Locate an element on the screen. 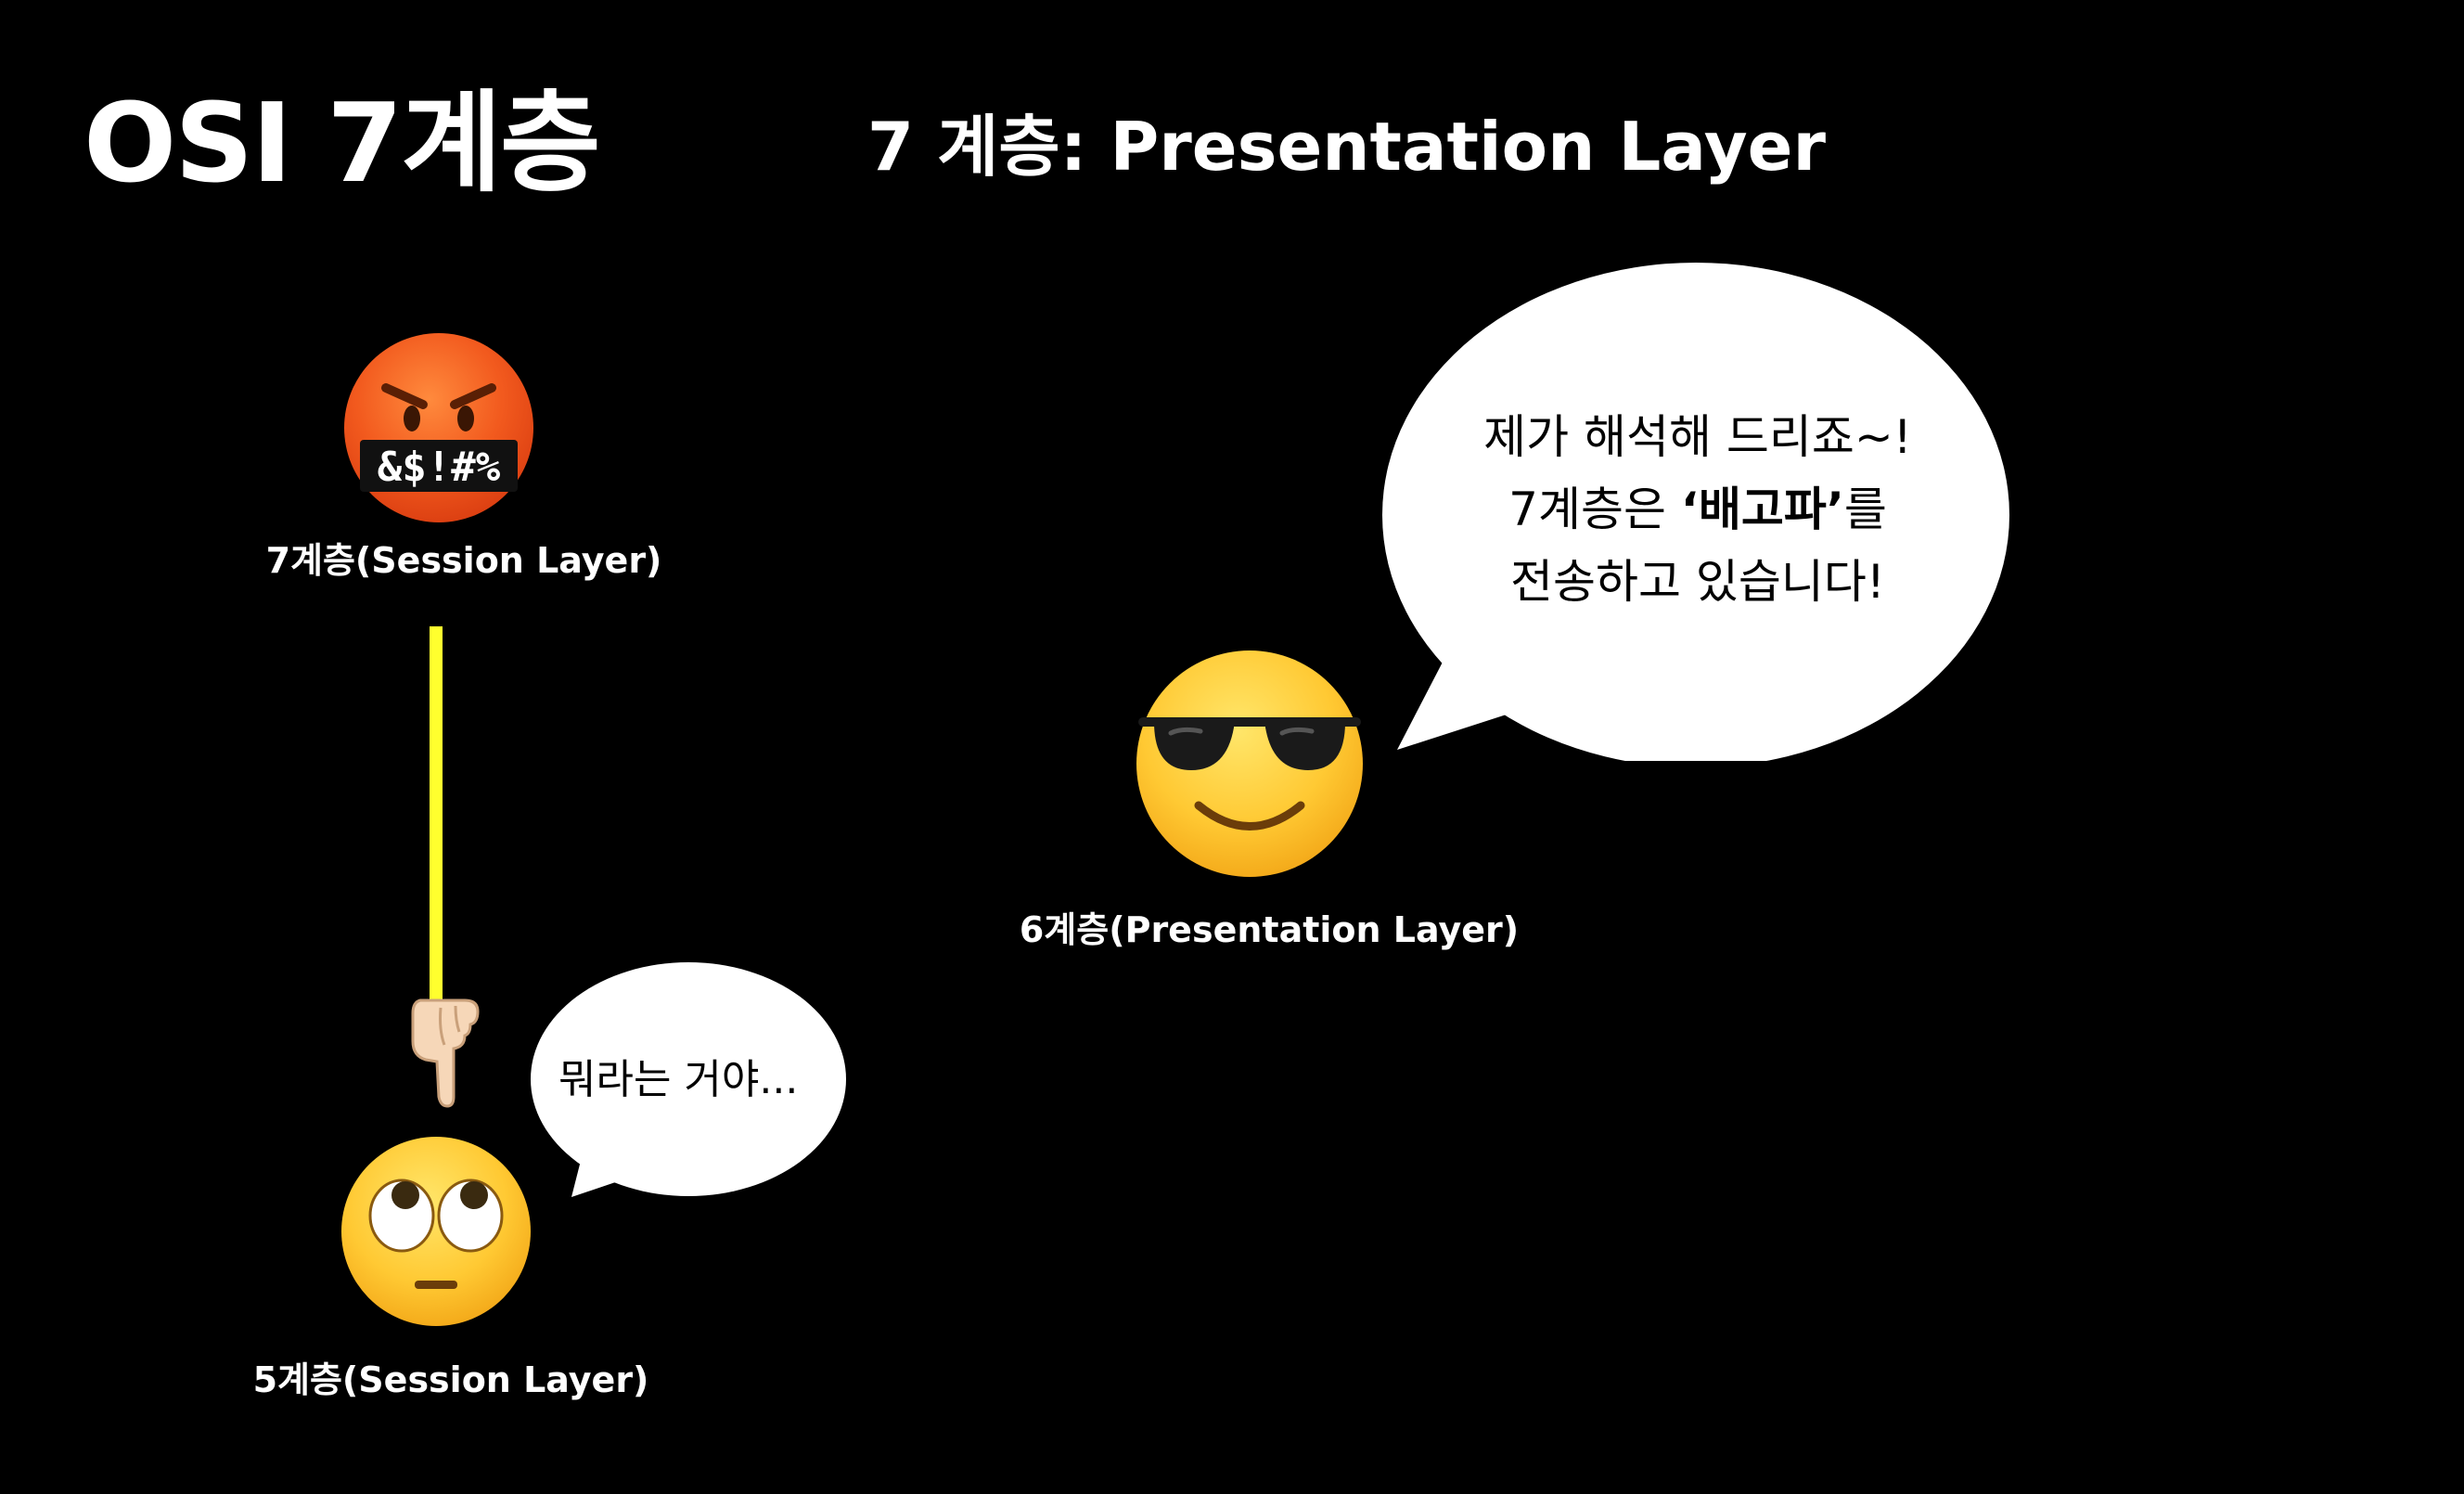 This screenshot has width=2464, height=1494. large-bubble-text: 제가 해석해 드리죠~! 7계층은 ‘배고파’를 전송하고 있습니다! is located at coordinates (1697, 509).